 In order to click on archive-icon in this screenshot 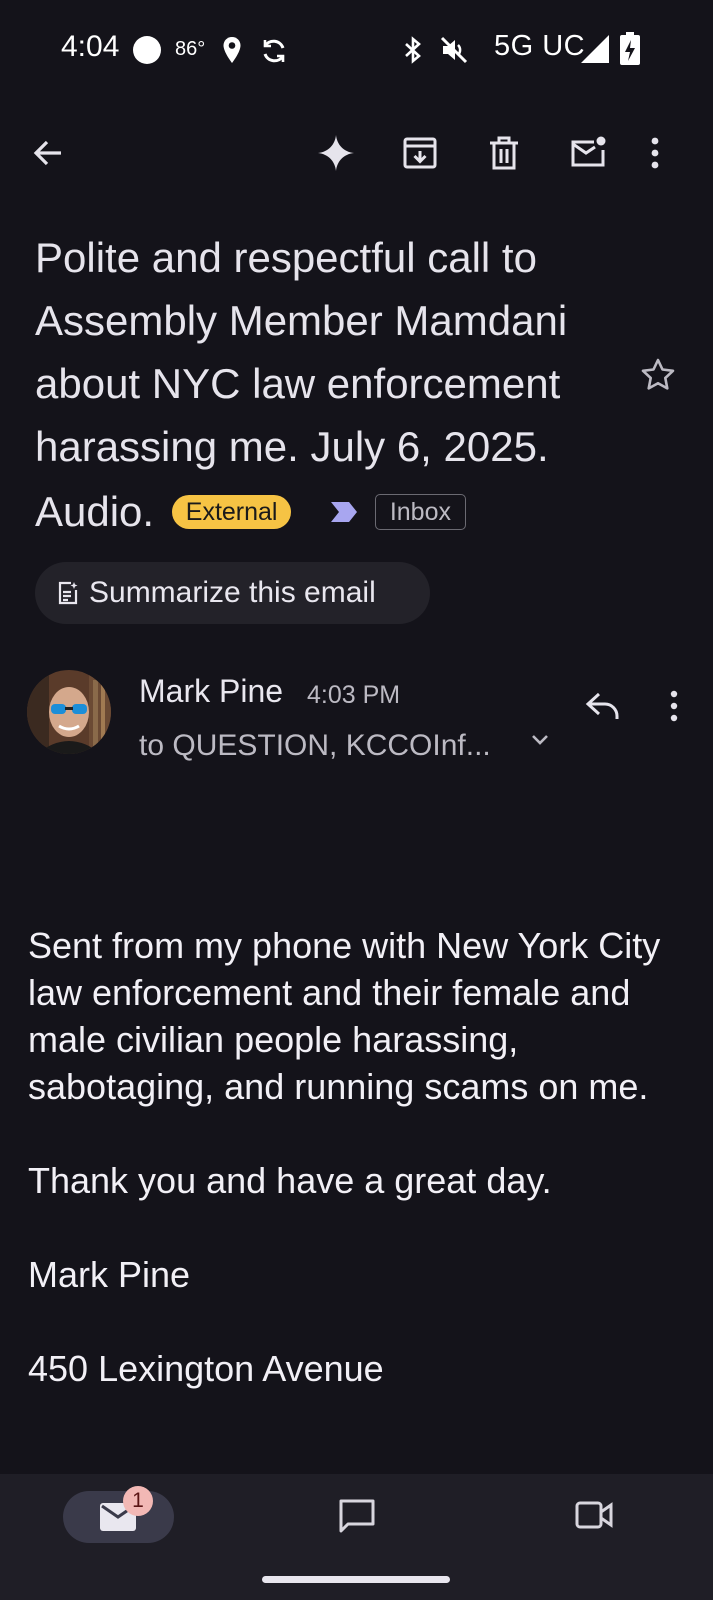, I will do `click(420, 153)`.